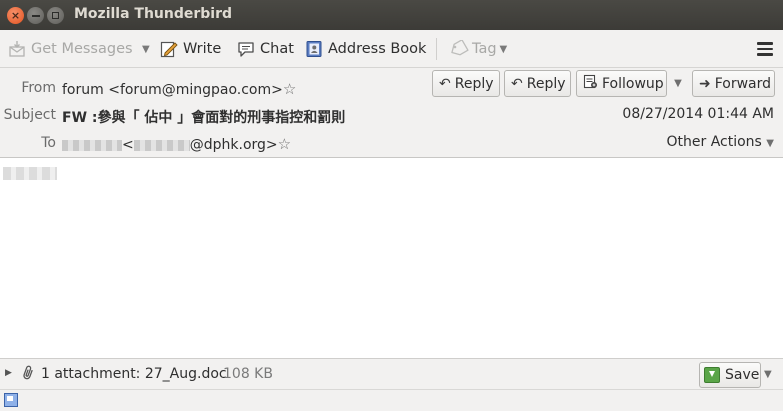 This screenshot has width=783, height=411. I want to click on save-label: Save, so click(742, 375).